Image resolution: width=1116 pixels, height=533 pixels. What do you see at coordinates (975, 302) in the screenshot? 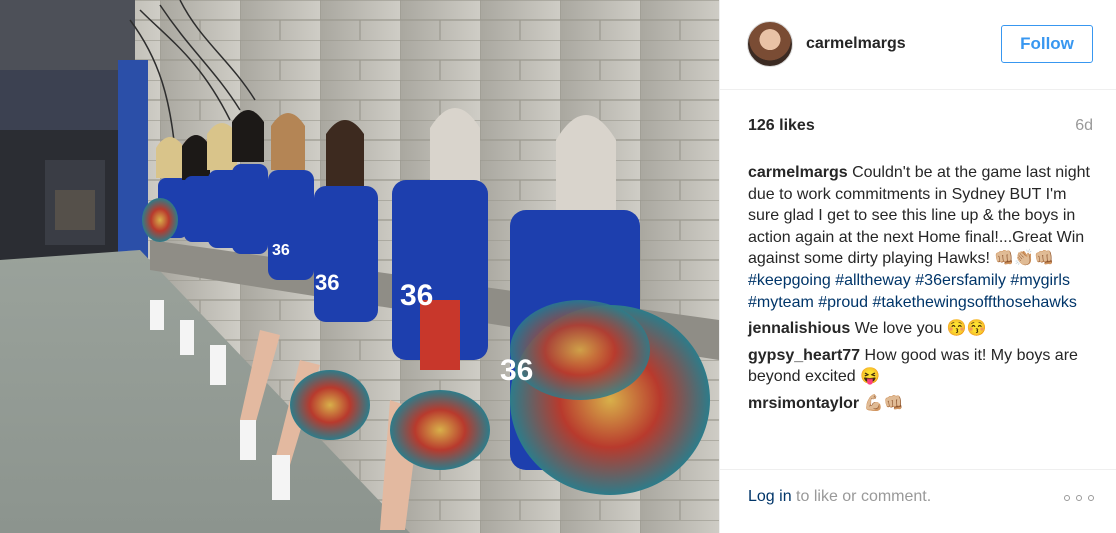
I see `hashtag-link: #takethewingsoffthosehawks` at bounding box center [975, 302].